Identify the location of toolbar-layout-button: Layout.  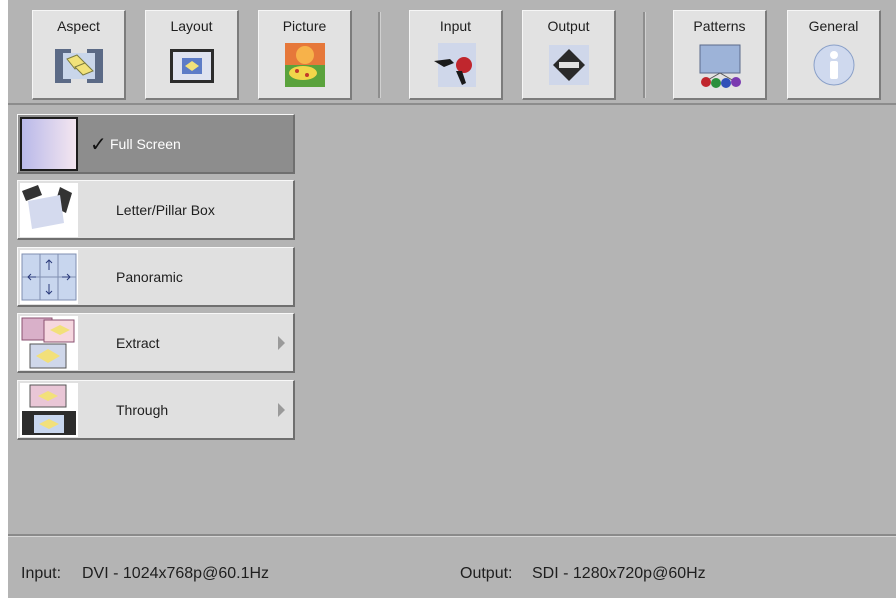
(192, 55).